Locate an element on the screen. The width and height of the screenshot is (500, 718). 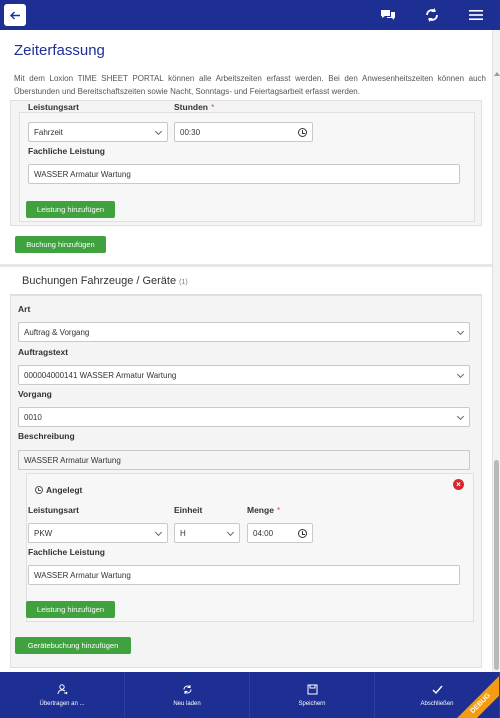
leistungsart-select: Fahrzeit is located at coordinates (98, 132).